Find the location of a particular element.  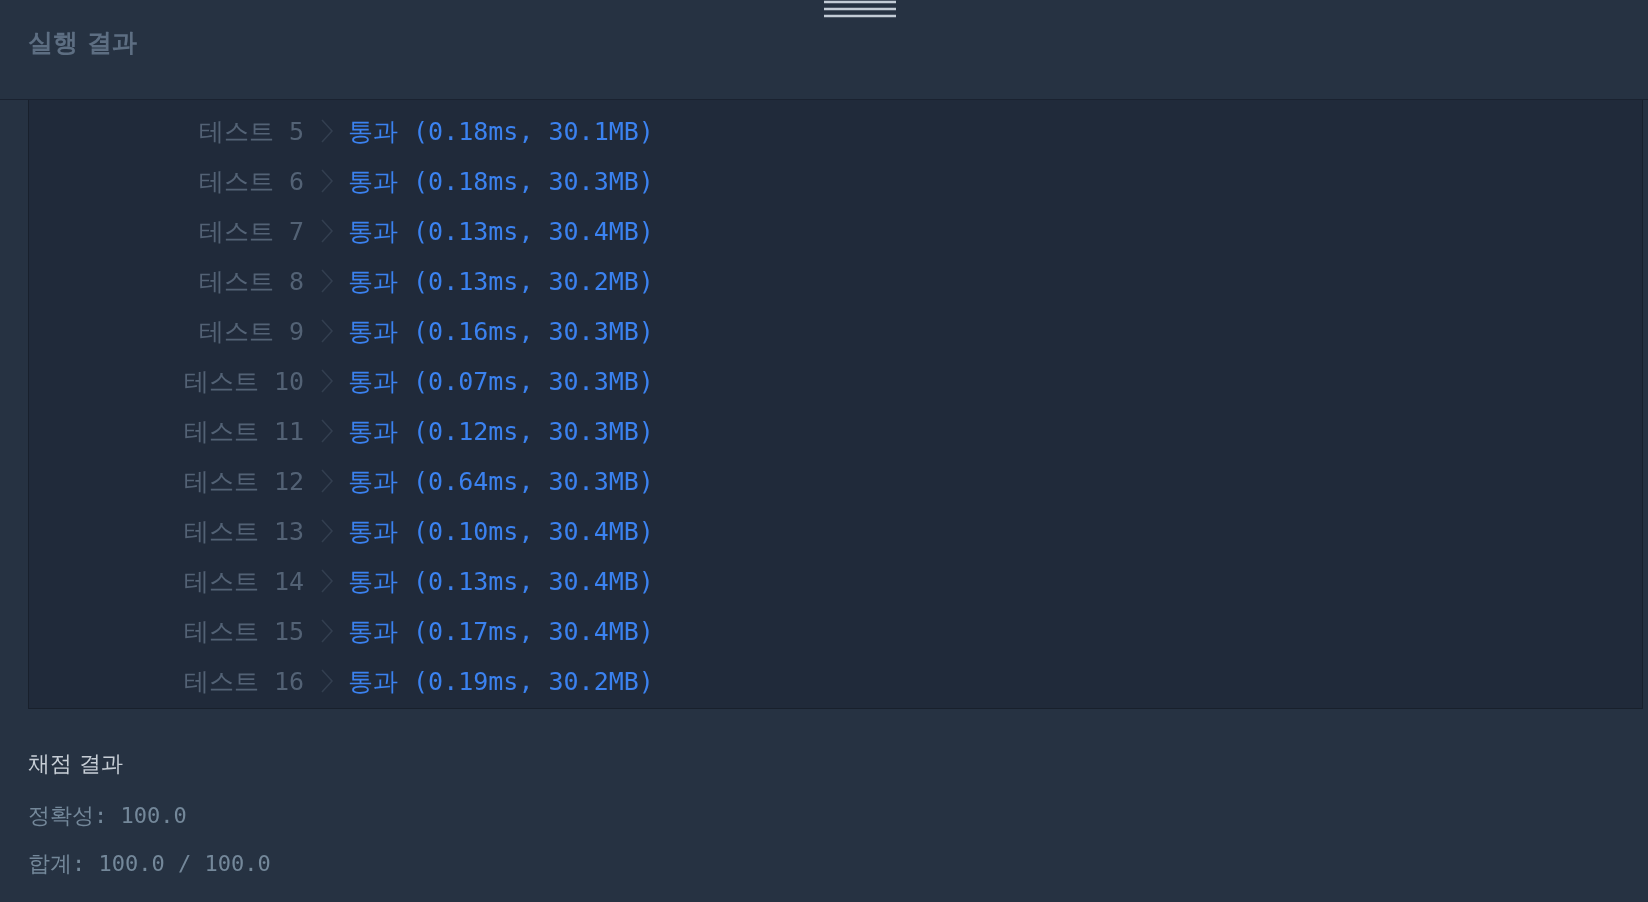

test-result: 통과 (0.10ms, 30.4MB) is located at coordinates (501, 531).